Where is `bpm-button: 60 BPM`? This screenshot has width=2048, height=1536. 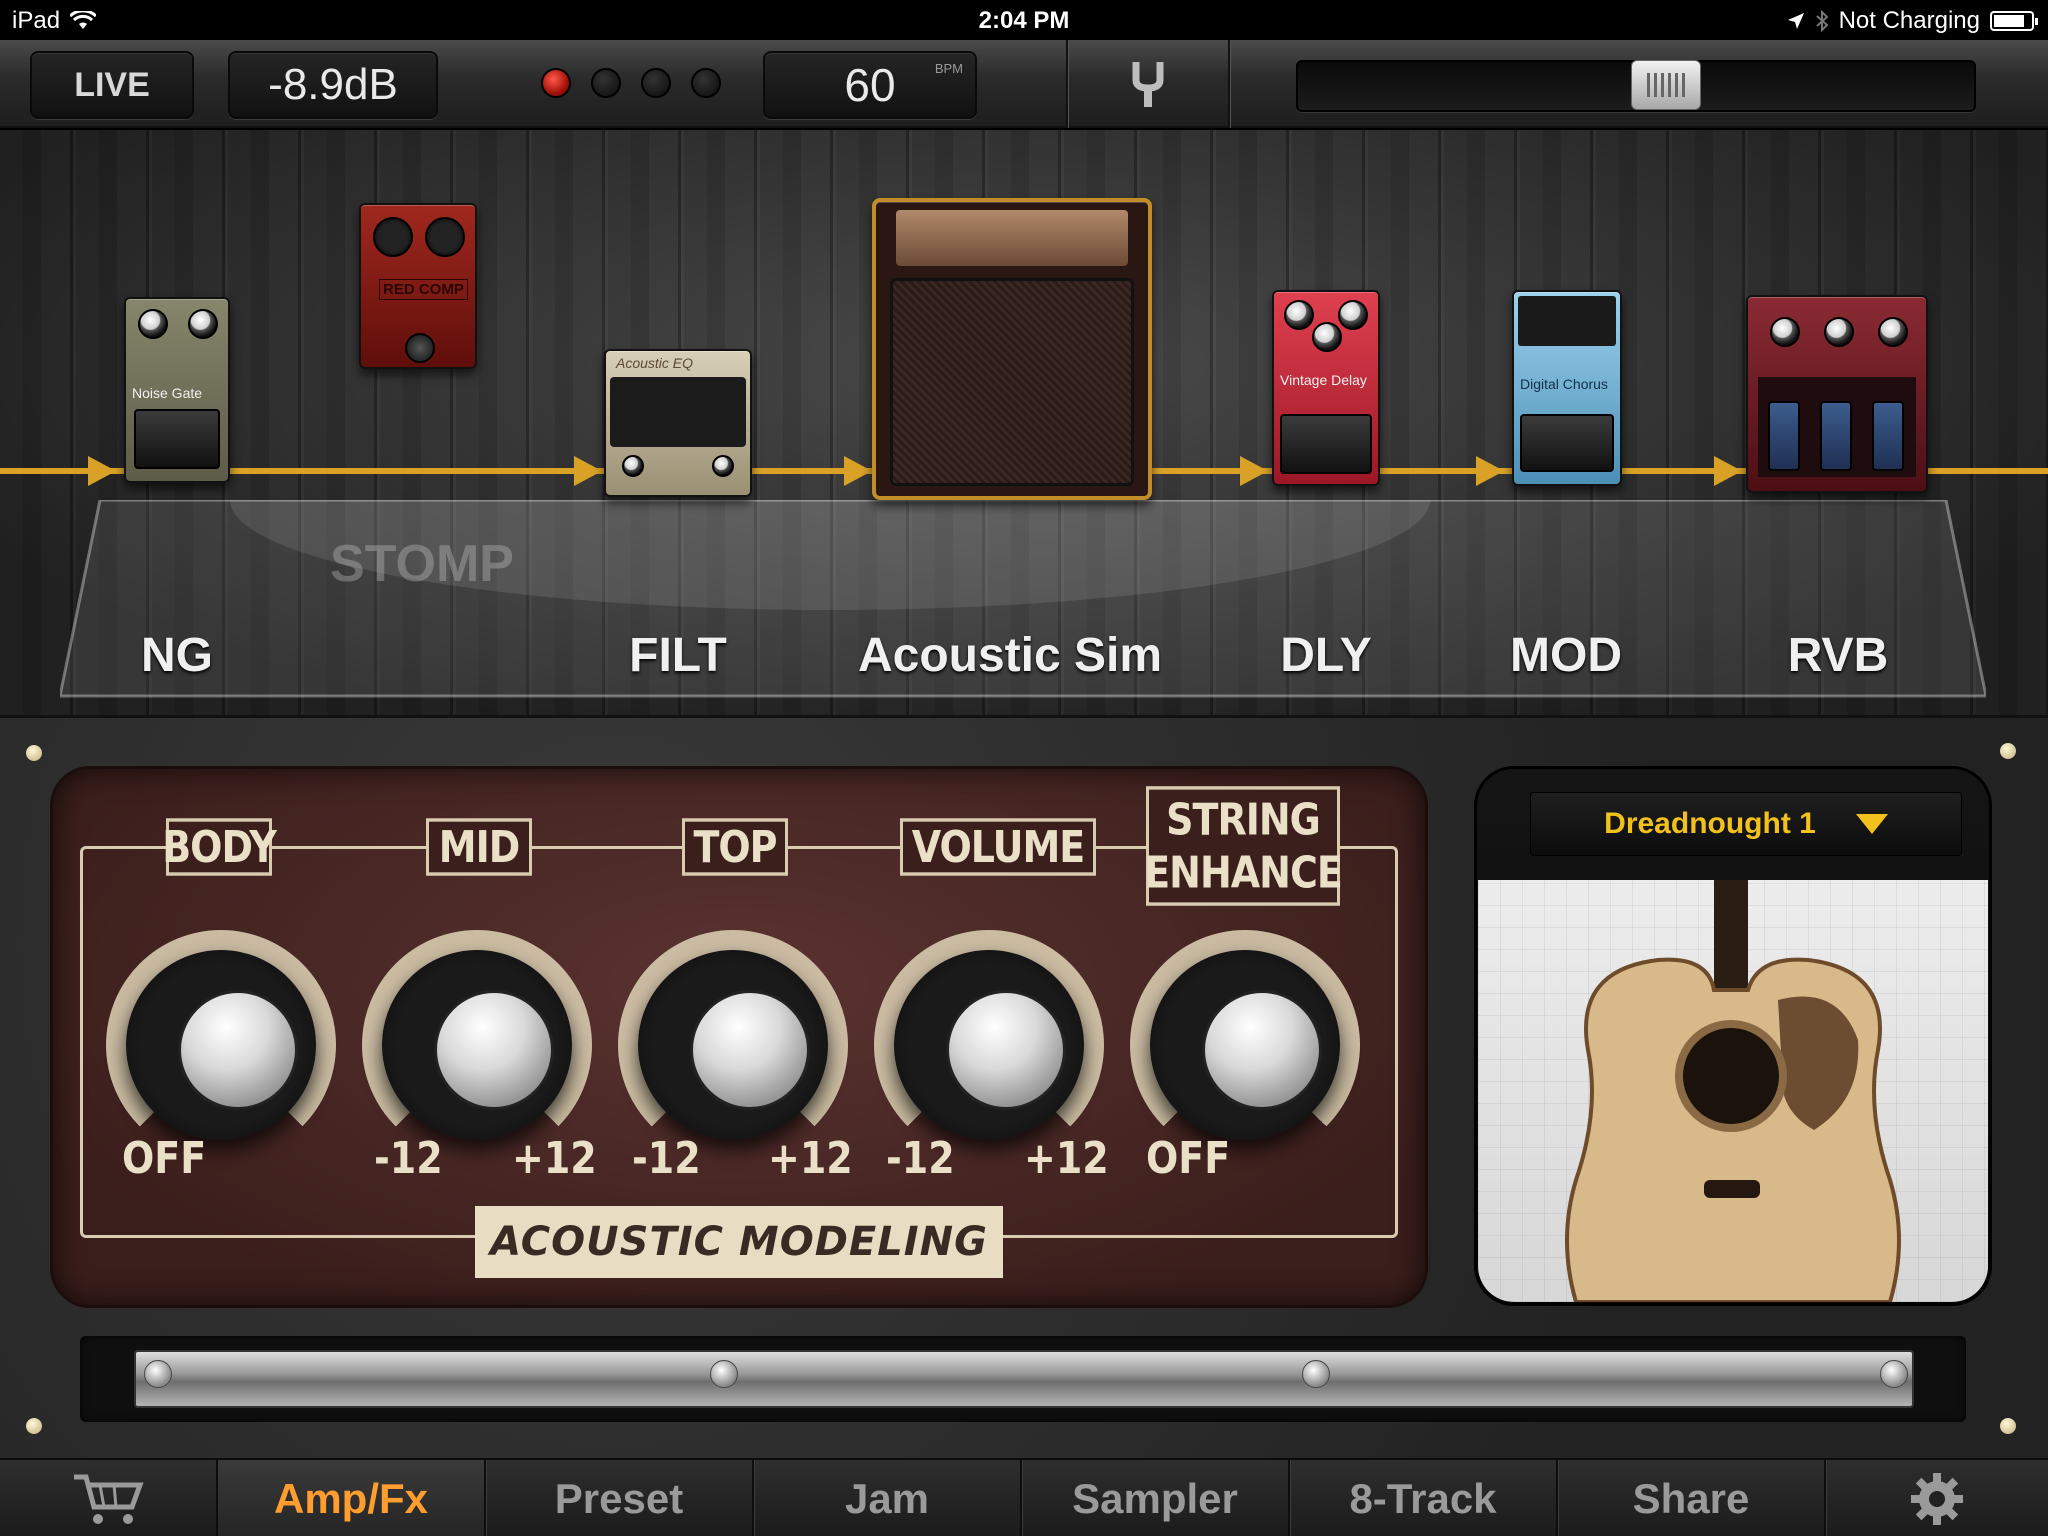 bpm-button: 60 BPM is located at coordinates (870, 85).